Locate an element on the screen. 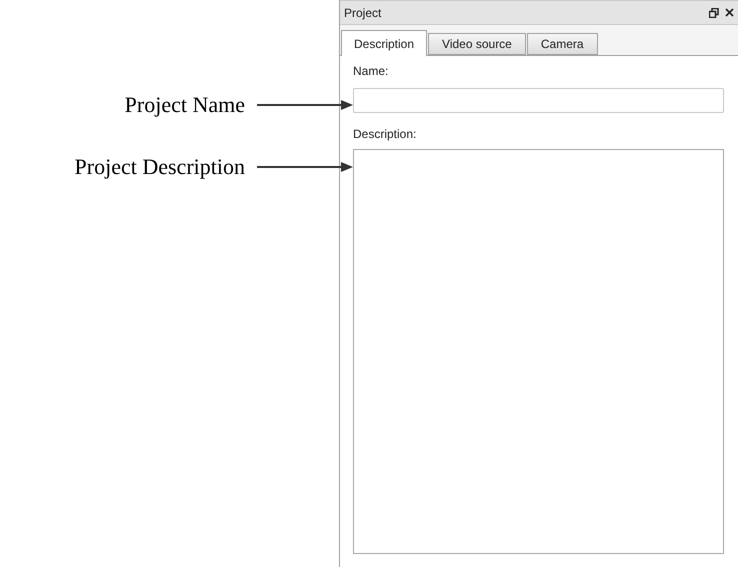 This screenshot has height=567, width=738. annotation-label: Project Name is located at coordinates (184, 105).